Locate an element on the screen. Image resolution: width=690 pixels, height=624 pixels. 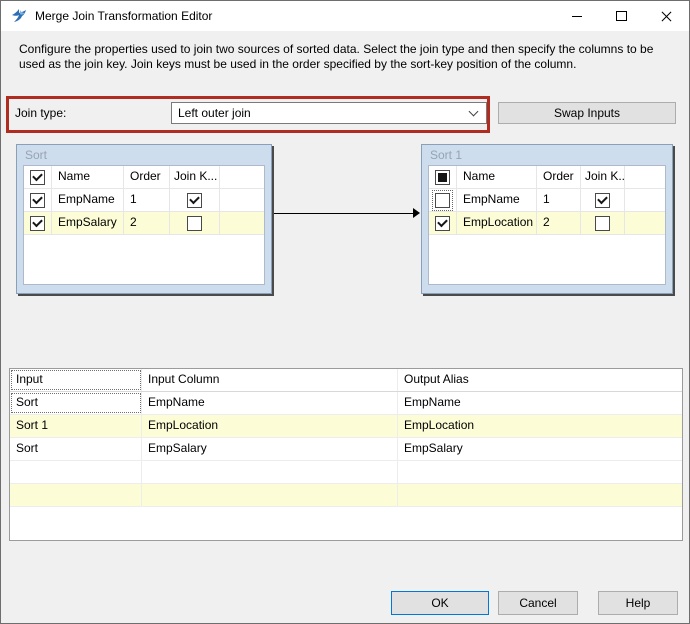
mapping-row: Sort 1 EmpLocation EmpLocation is located at coordinates (346, 426).